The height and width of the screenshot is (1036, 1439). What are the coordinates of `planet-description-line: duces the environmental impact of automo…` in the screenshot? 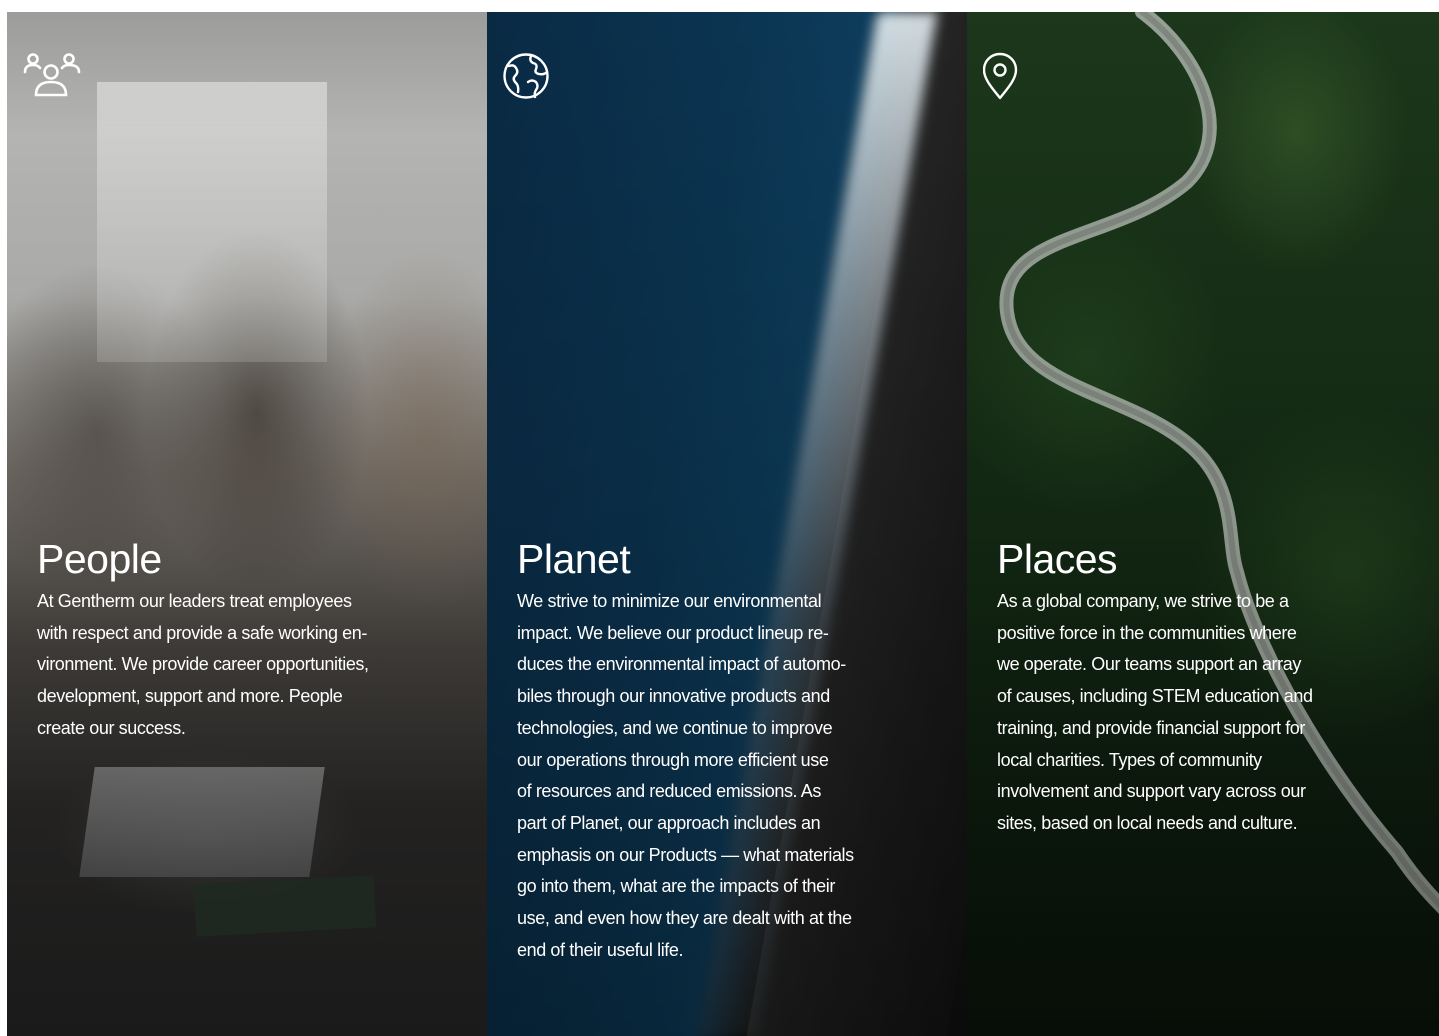 It's located at (681, 664).